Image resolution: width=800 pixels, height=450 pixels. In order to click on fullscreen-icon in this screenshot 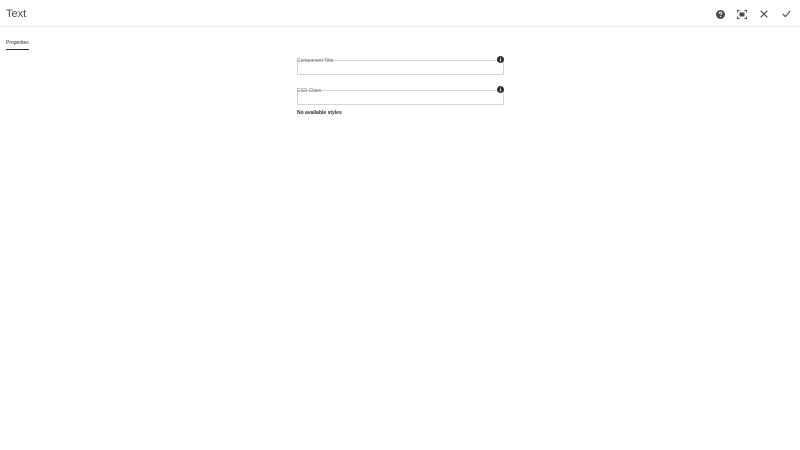, I will do `click(742, 14)`.